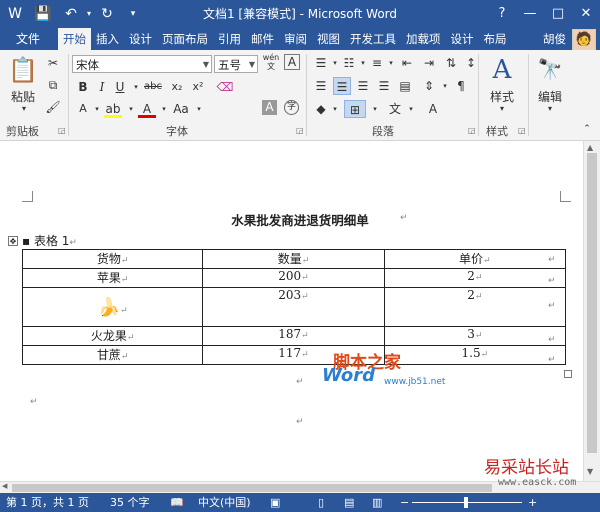  What do you see at coordinates (590, 471) in the screenshot?
I see `scroll-down-icon: ▼` at bounding box center [590, 471].